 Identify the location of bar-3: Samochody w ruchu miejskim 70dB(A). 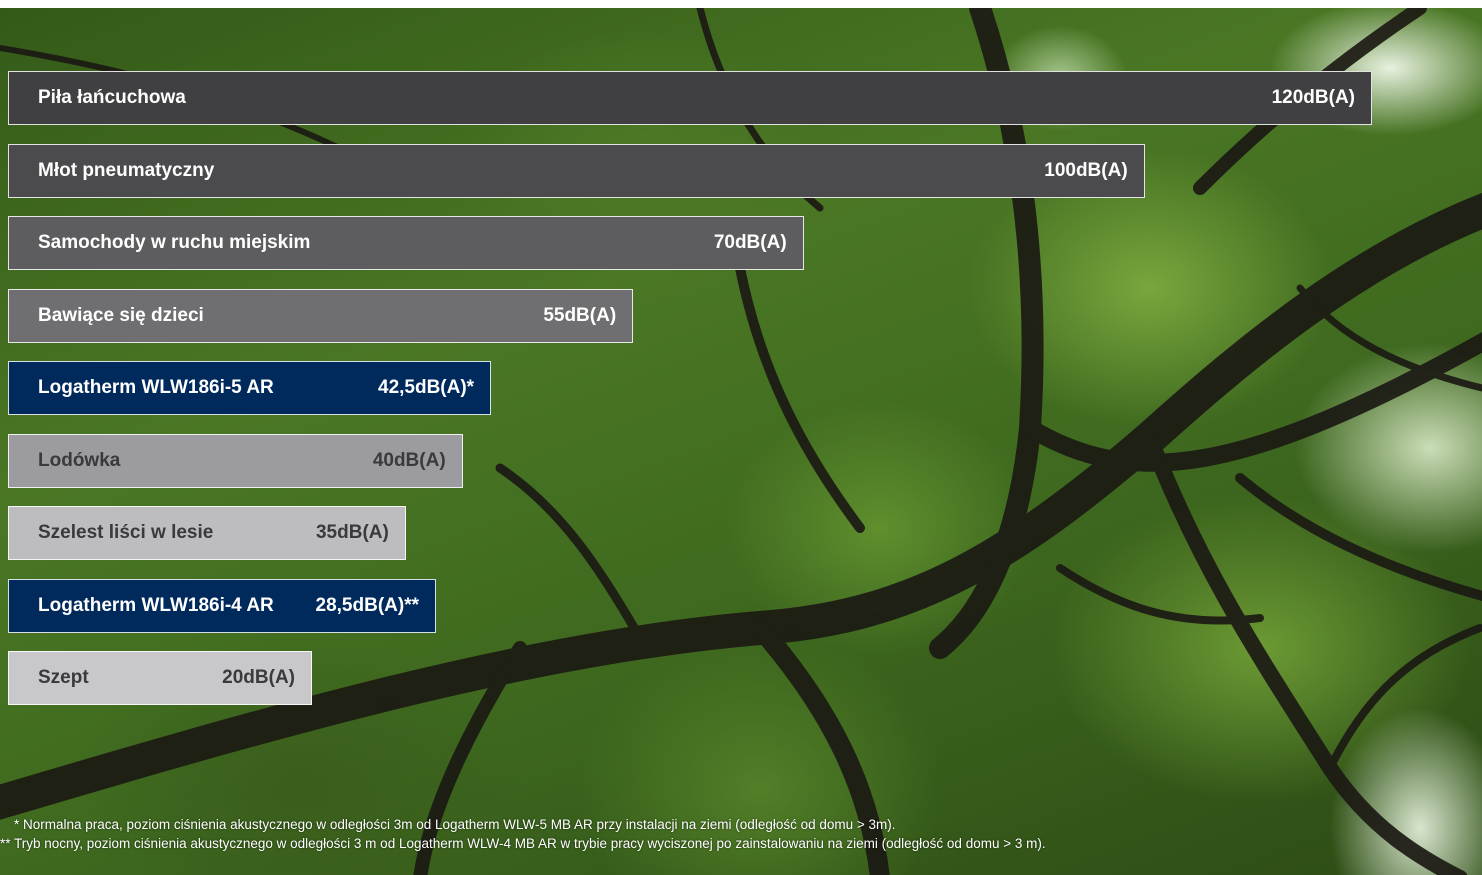
(406, 243).